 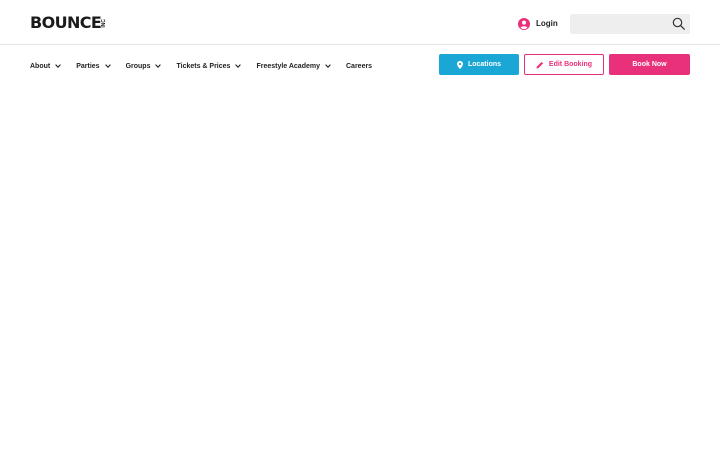 I want to click on nav-label: About, so click(x=40, y=66).